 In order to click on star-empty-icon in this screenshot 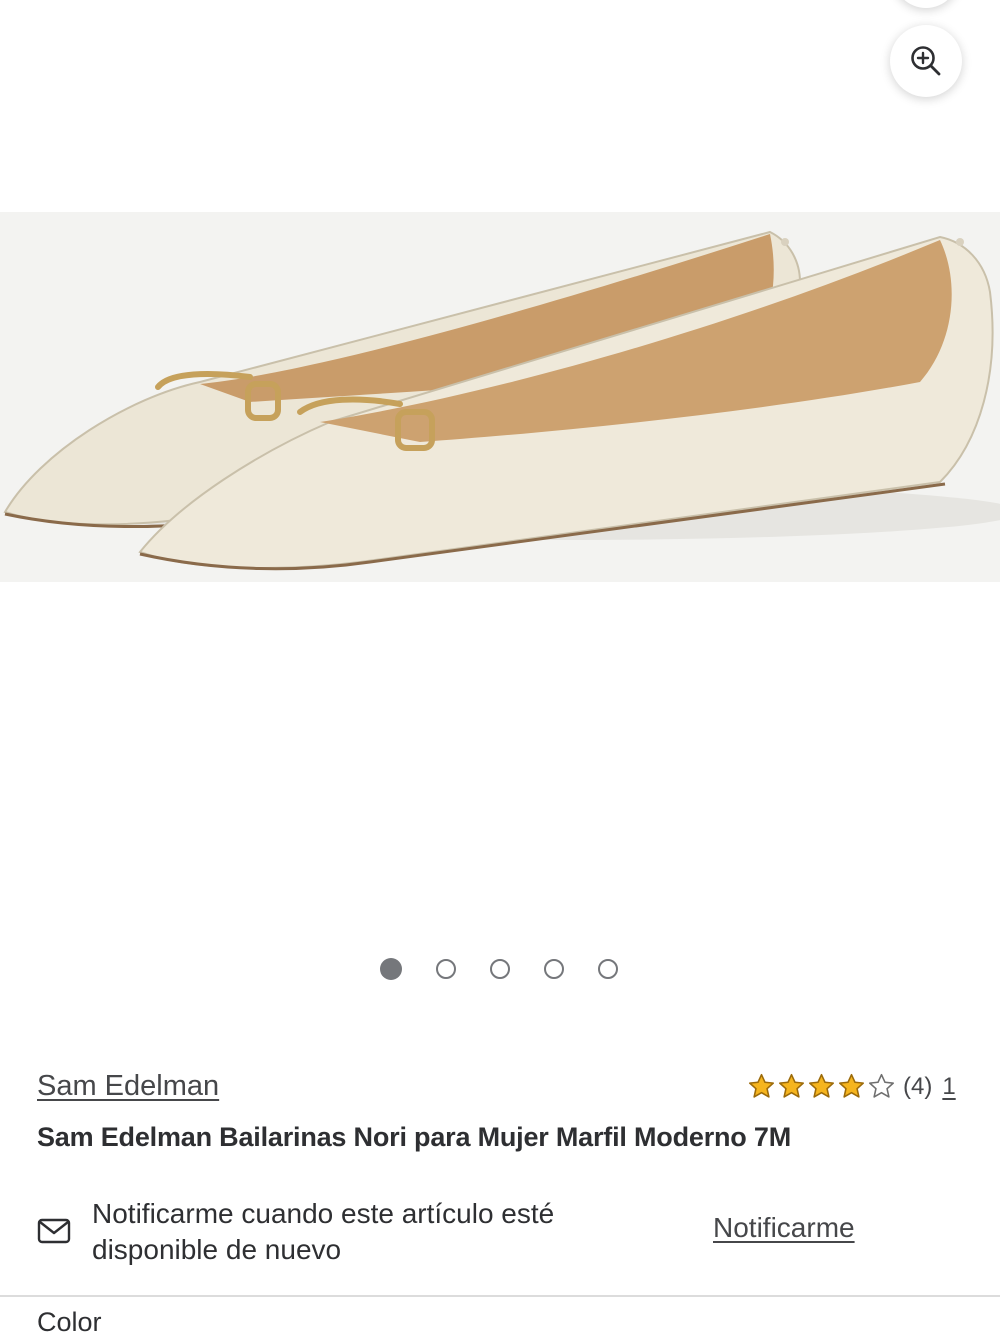, I will do `click(881, 1085)`.